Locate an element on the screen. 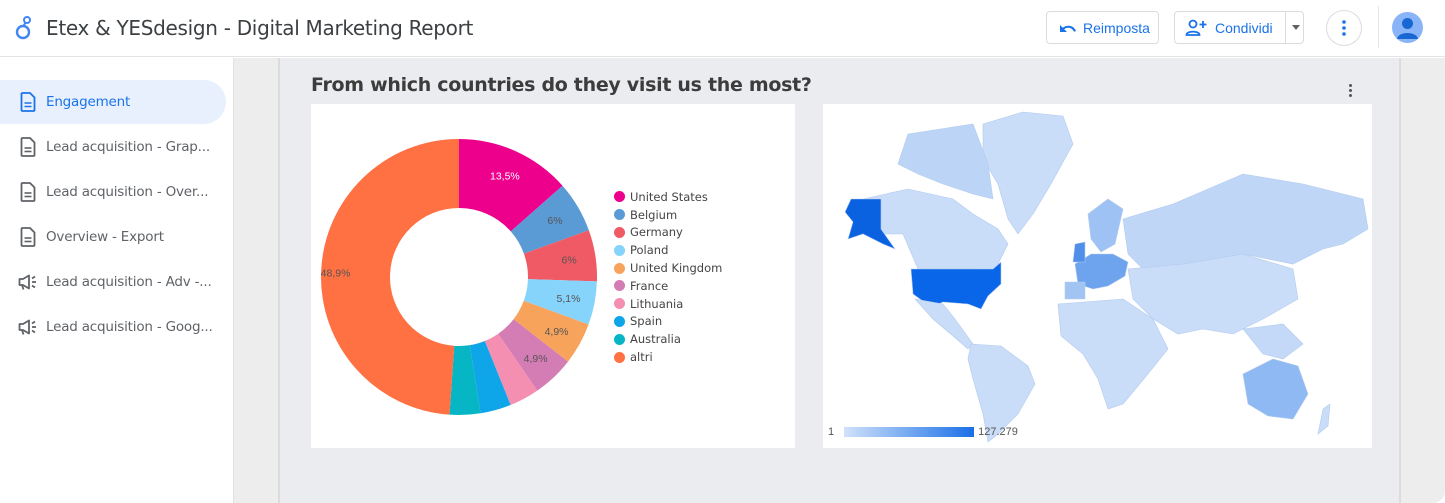 The height and width of the screenshot is (503, 1445). nav-item-label: Engagement is located at coordinates (88, 102).